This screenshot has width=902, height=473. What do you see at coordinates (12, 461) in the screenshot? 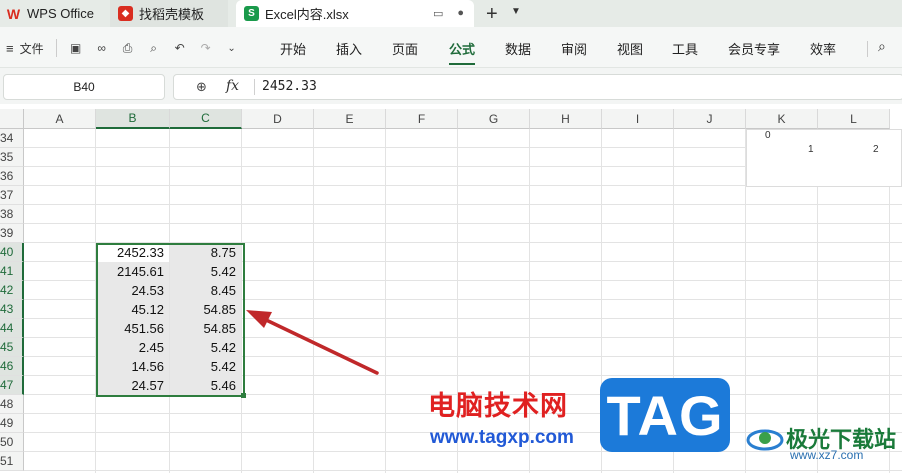
I see `row-header-51: 51` at bounding box center [12, 461].